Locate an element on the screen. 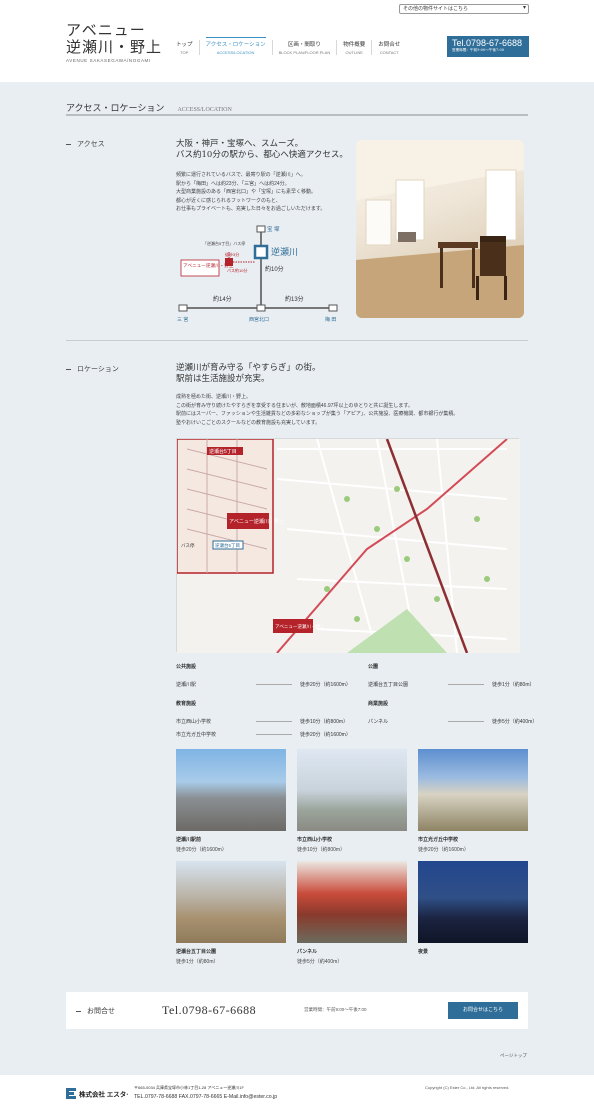 This screenshot has height=1117, width=594. nav-plan: 区画・間取り BLOCK PLAN/FLOOR PLAN is located at coordinates (304, 47).